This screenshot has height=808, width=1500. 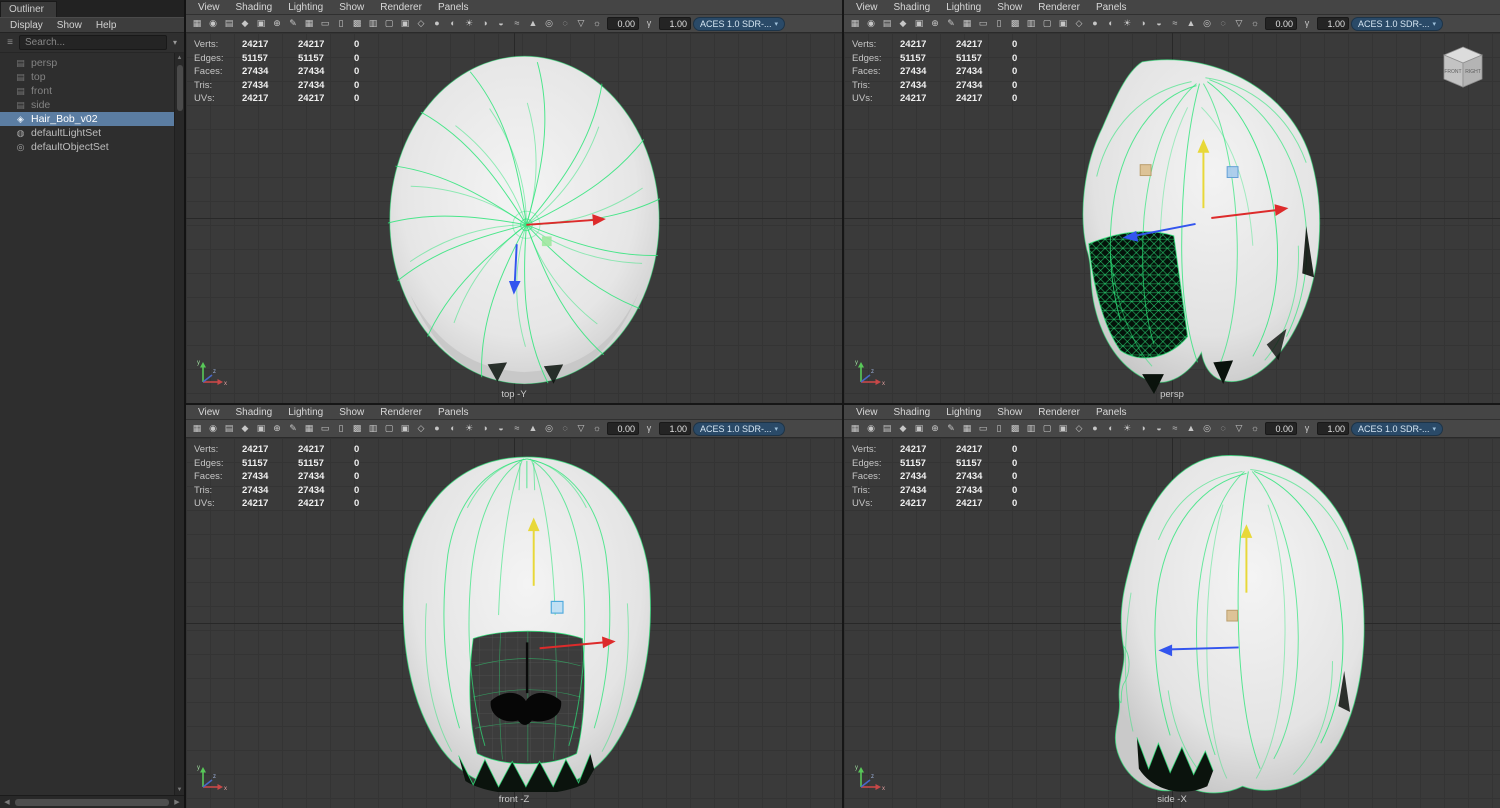 I want to click on outliner-menu-item: Show, so click(x=69, y=25).